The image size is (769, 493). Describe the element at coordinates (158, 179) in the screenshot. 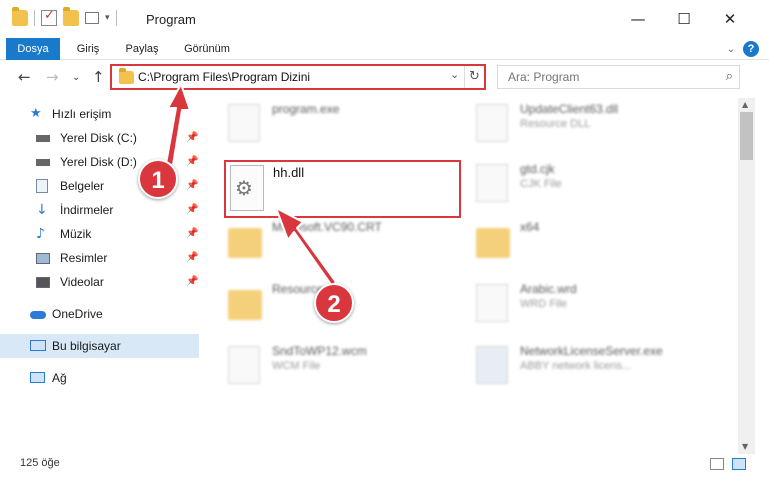

I see `callout-badge-1: 1` at that location.